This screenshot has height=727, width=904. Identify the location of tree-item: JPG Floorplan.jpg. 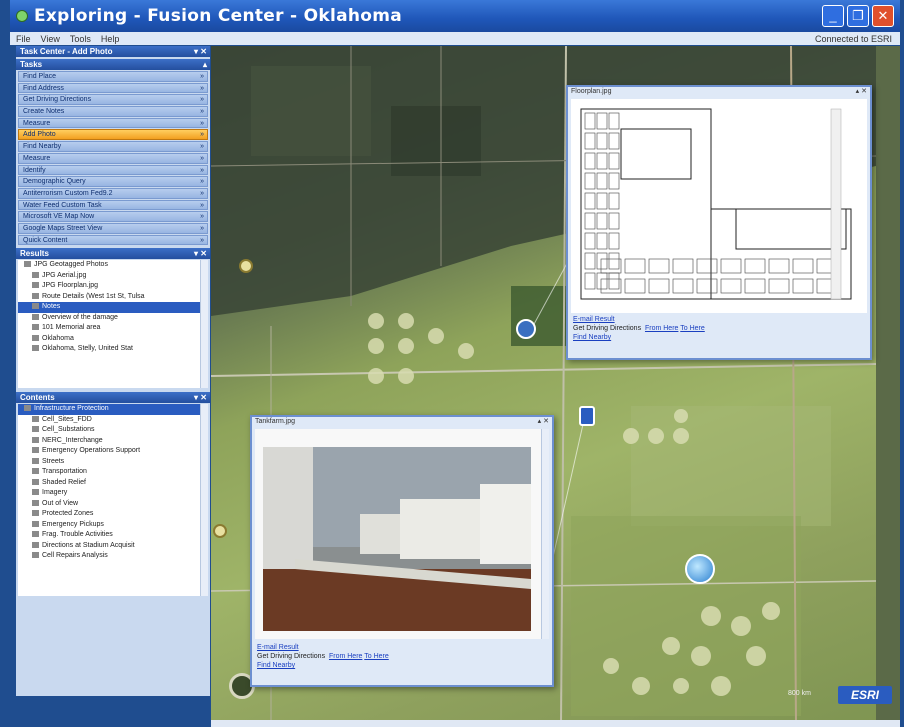
(113, 286).